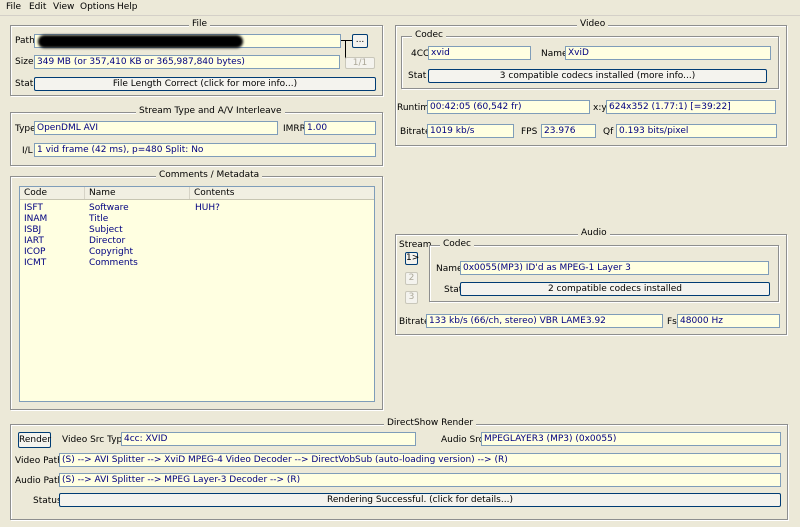 Image resolution: width=800 pixels, height=527 pixels. I want to click on audio-src-label: Audio Src, so click(462, 440).